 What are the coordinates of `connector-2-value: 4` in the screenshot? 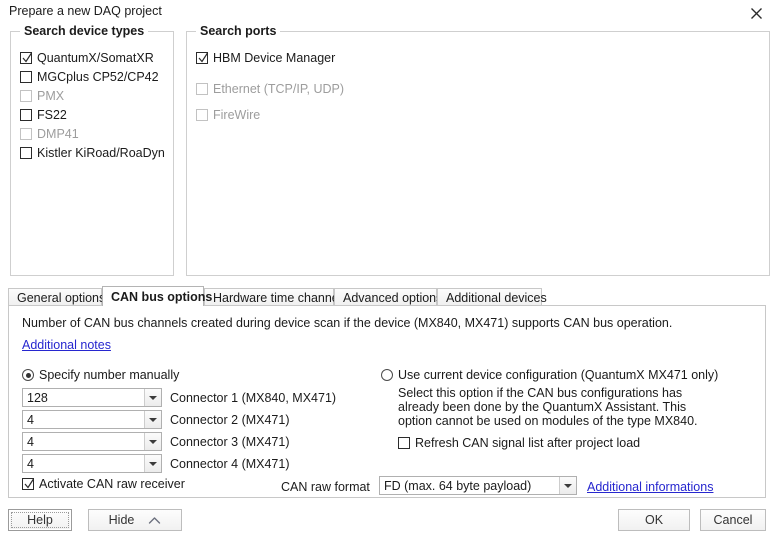 It's located at (30, 419).